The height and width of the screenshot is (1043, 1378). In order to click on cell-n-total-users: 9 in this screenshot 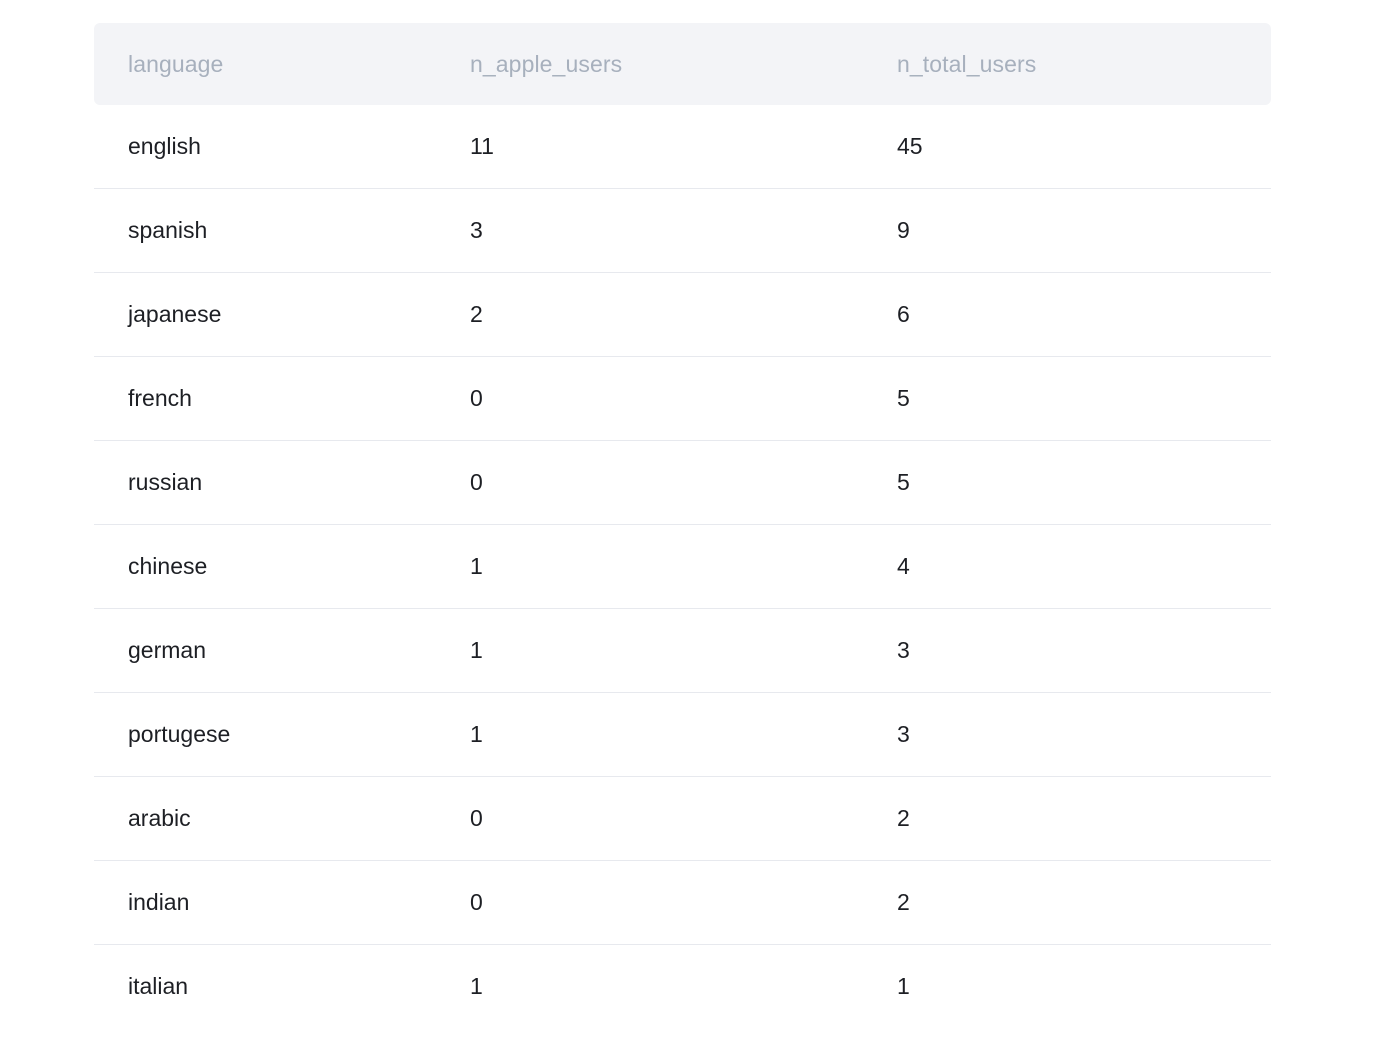, I will do `click(903, 230)`.